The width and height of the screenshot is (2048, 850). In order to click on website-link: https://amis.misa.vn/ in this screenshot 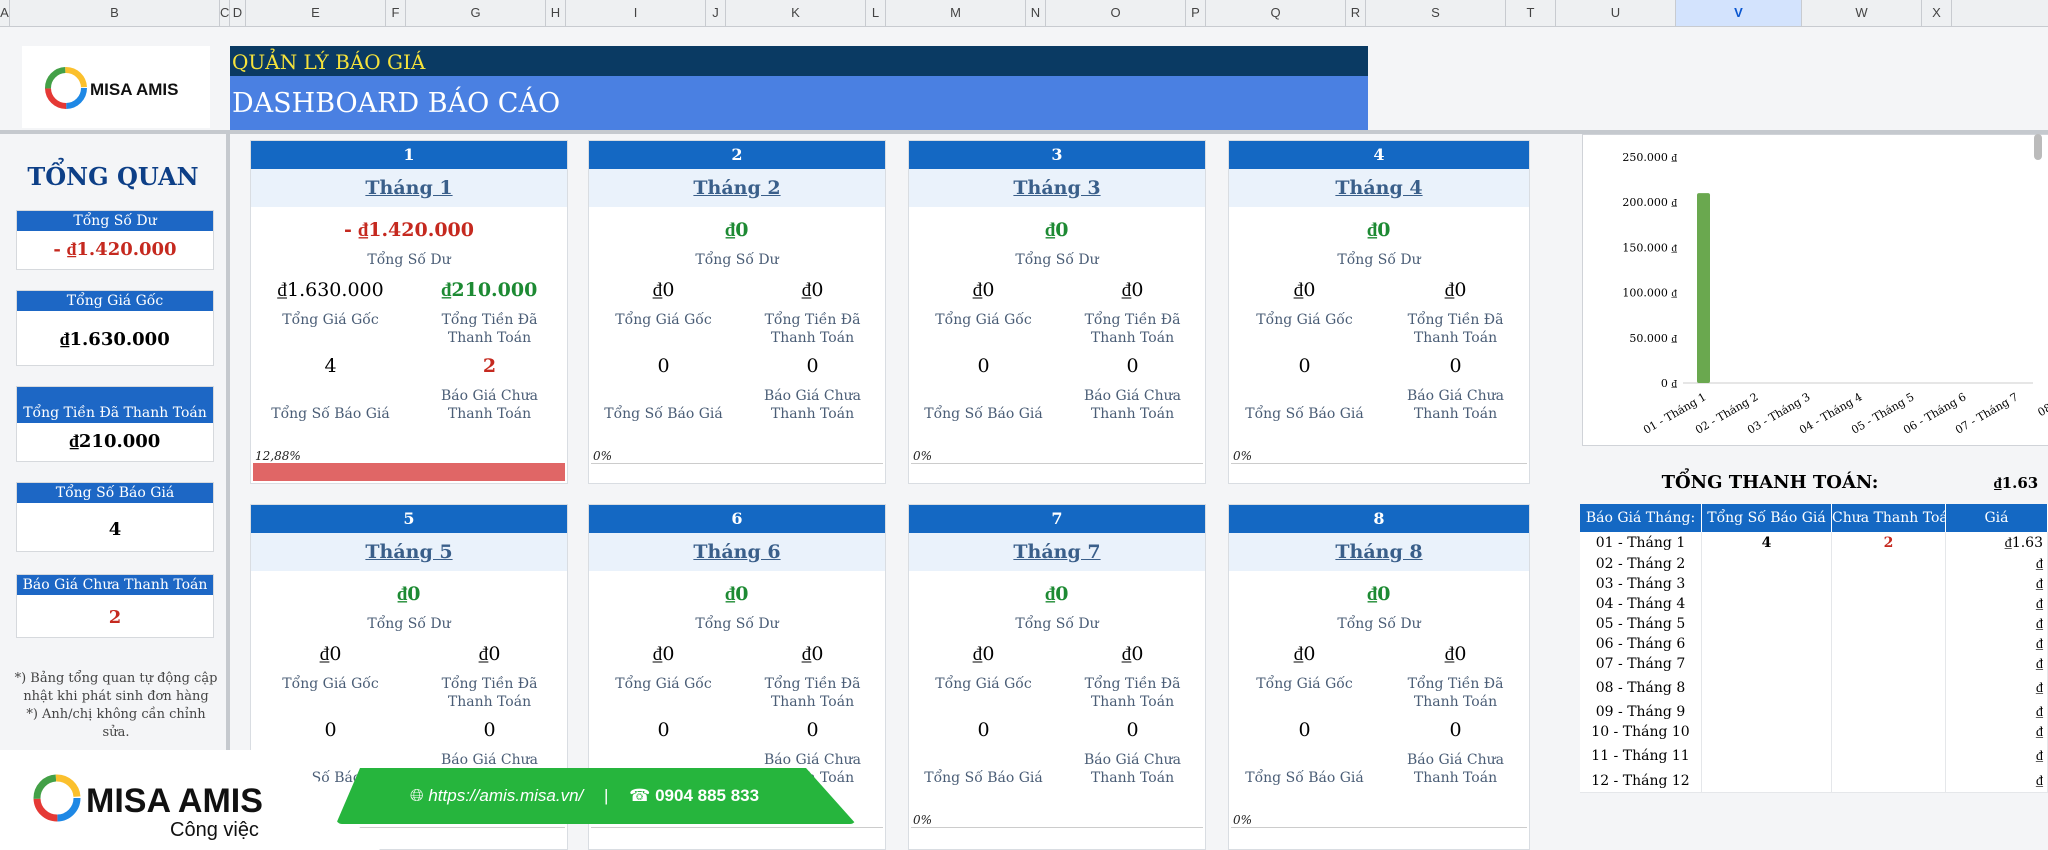, I will do `click(505, 795)`.